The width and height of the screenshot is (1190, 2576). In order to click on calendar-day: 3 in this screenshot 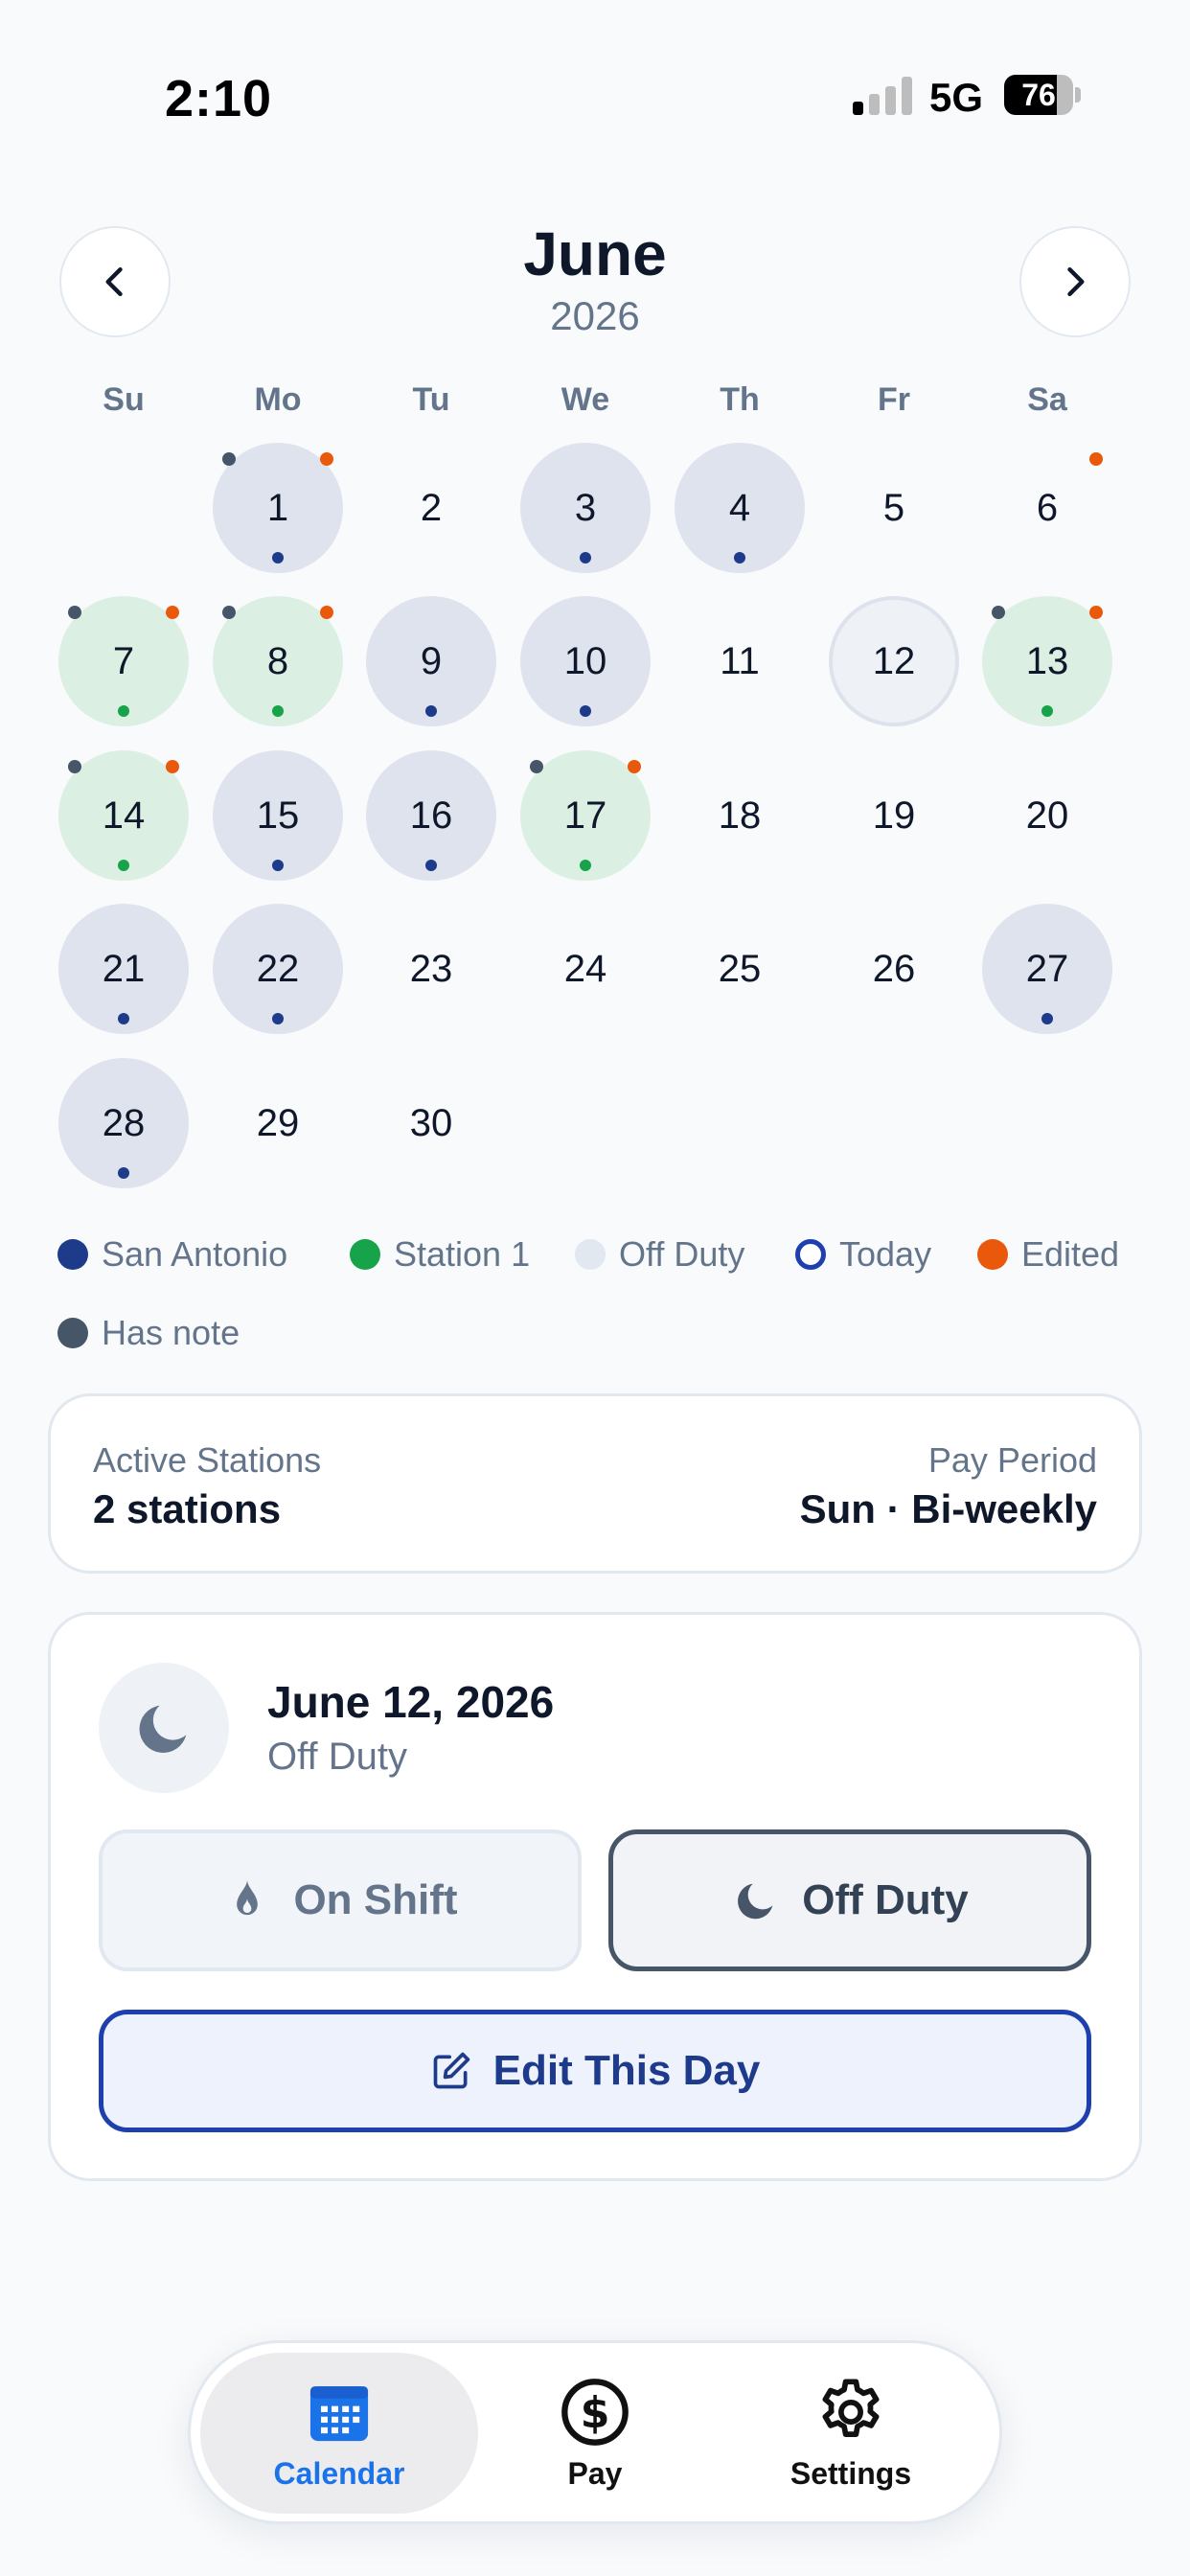, I will do `click(586, 508)`.